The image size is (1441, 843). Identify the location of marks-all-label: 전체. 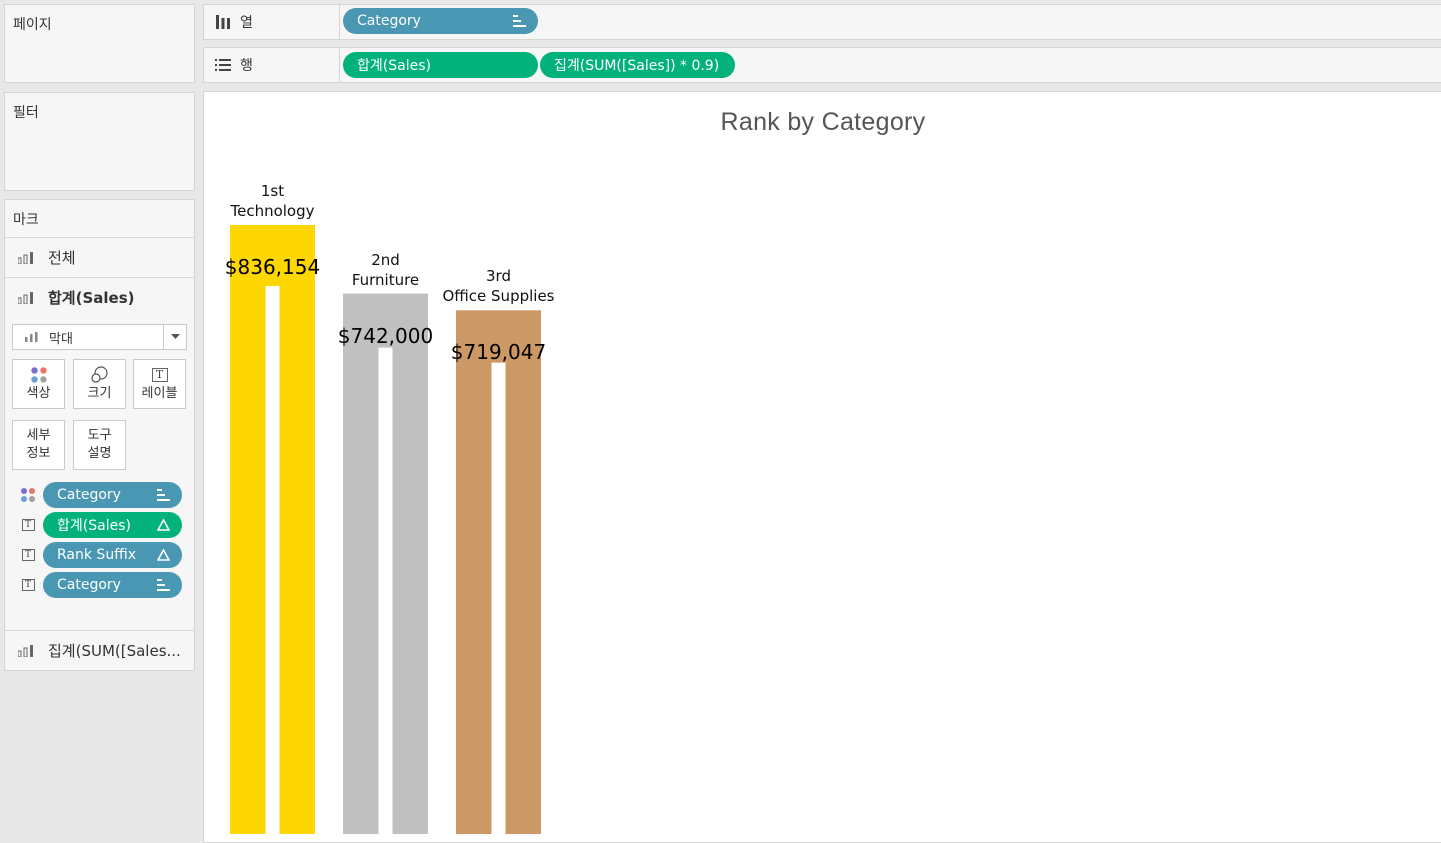
(62, 258).